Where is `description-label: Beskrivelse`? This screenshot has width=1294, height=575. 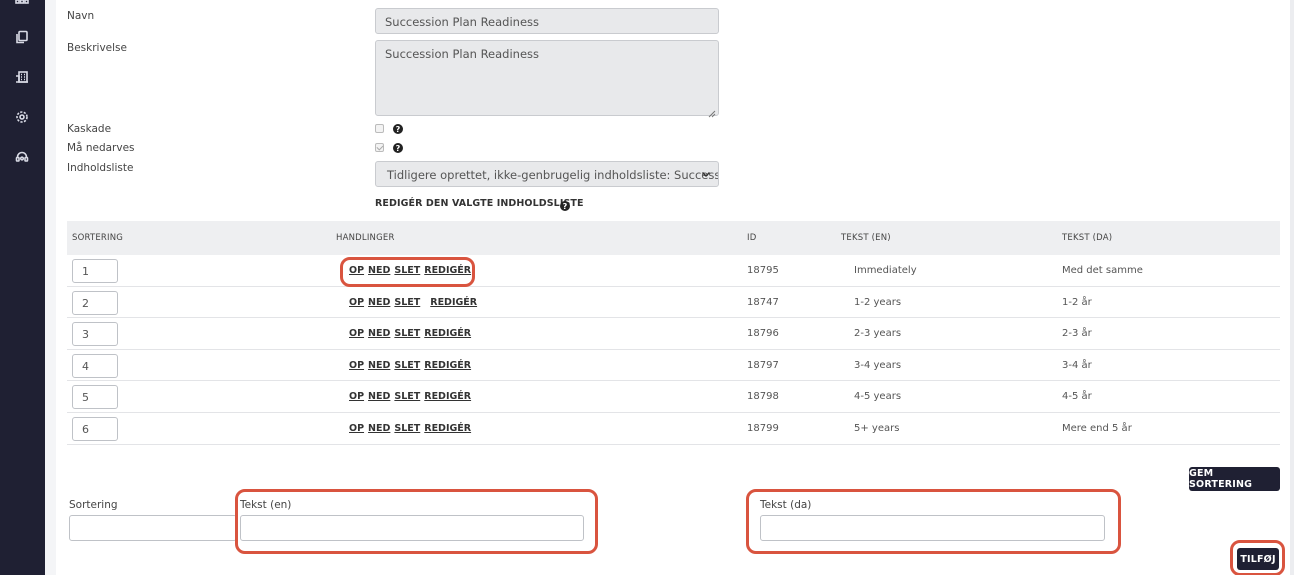
description-label: Beskrivelse is located at coordinates (97, 48).